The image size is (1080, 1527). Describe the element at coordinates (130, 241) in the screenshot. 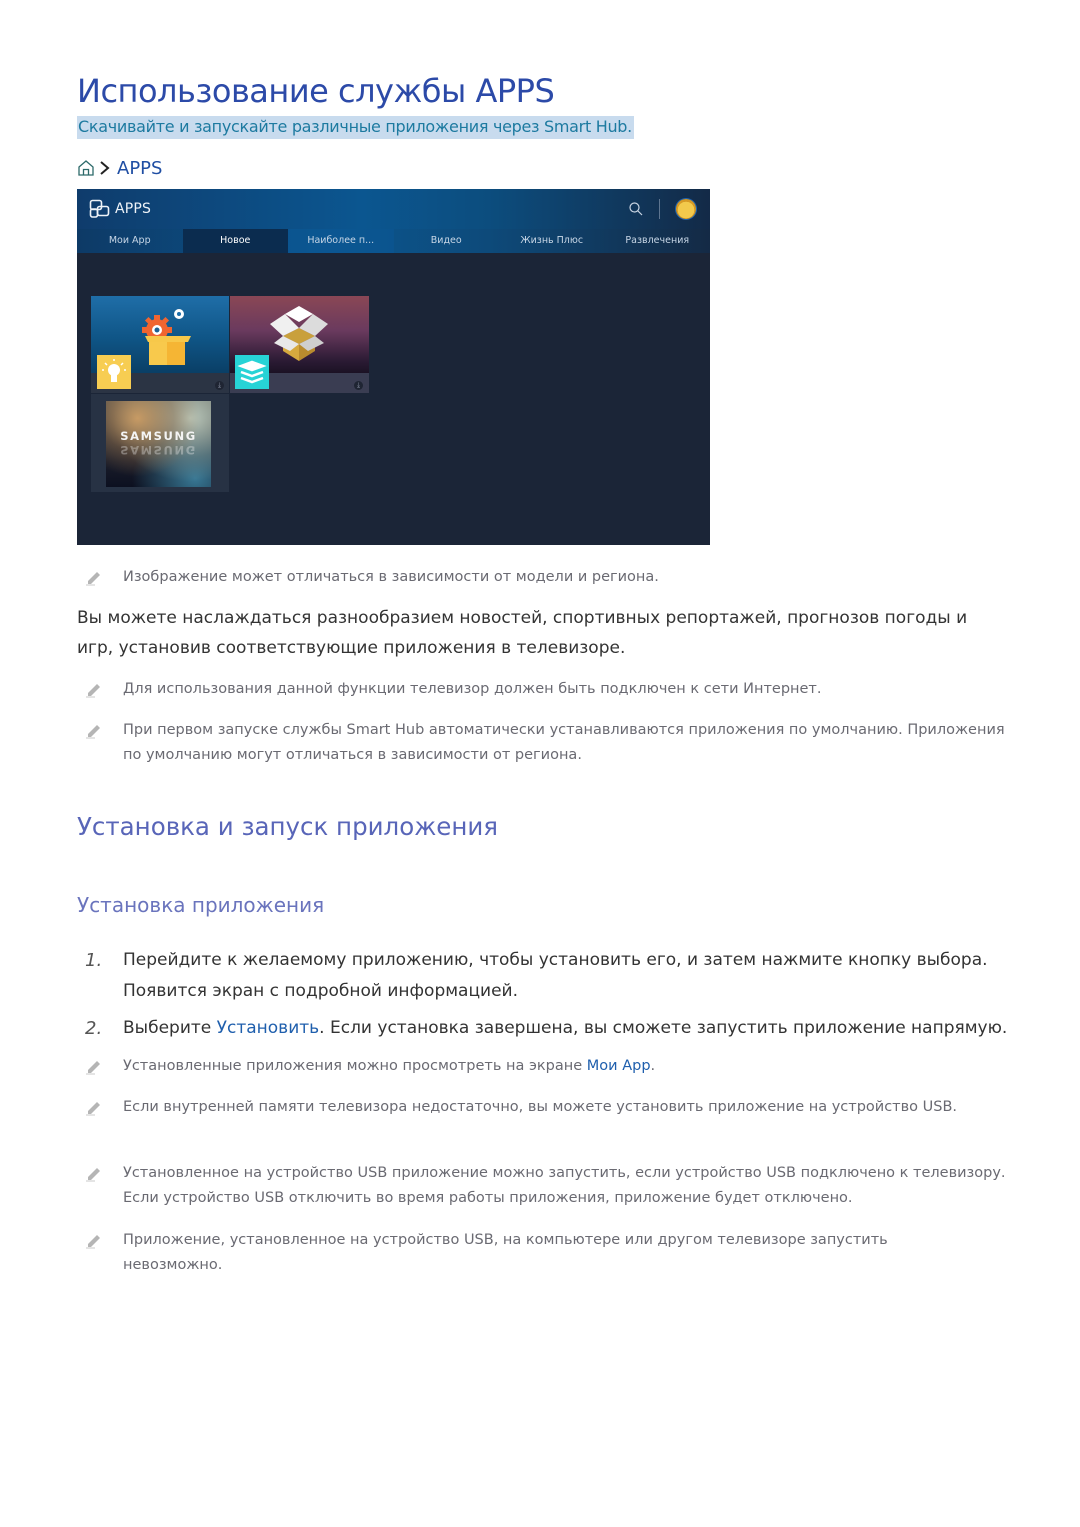

I see `tab-my-apps: Мои App` at that location.